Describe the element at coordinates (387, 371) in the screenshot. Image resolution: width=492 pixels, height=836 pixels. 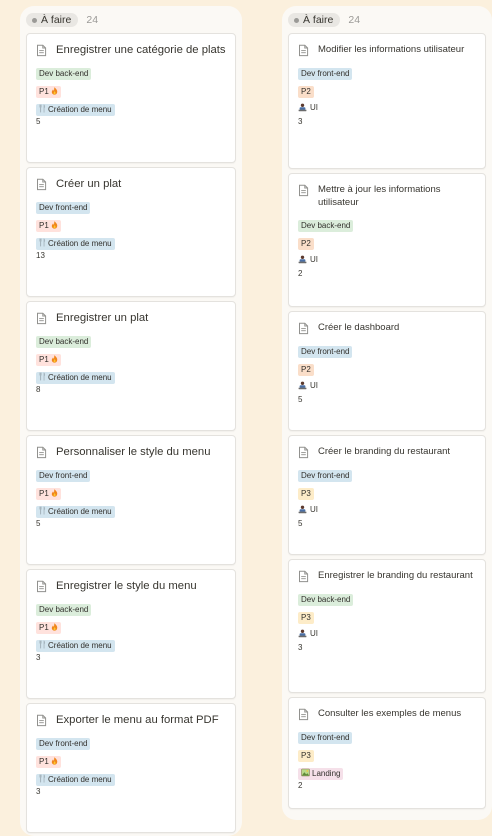
I see `task-card: Créer le dashboard Dev front-end P2 UI 5` at that location.